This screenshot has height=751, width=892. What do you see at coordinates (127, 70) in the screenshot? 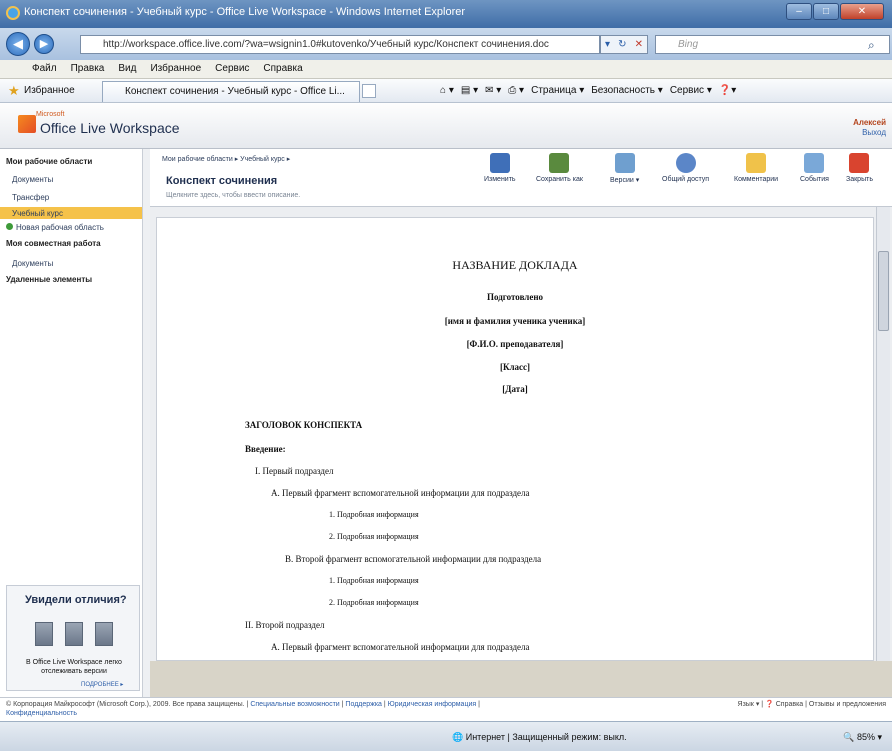
I see `menu-view: Вид` at bounding box center [127, 70].